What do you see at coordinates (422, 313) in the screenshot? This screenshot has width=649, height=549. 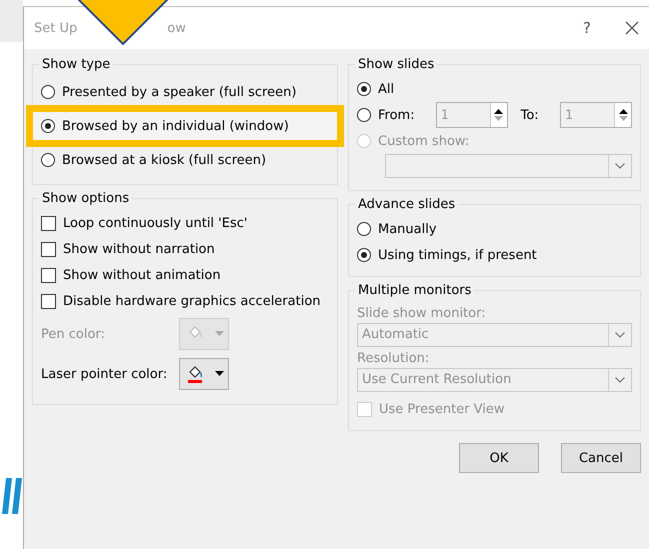 I see `field-label: Slide show monitor:` at bounding box center [422, 313].